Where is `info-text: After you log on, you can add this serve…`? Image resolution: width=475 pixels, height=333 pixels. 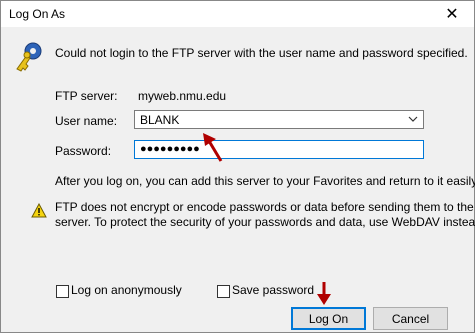 info-text: After you log on, you can add this serve… is located at coordinates (265, 181).